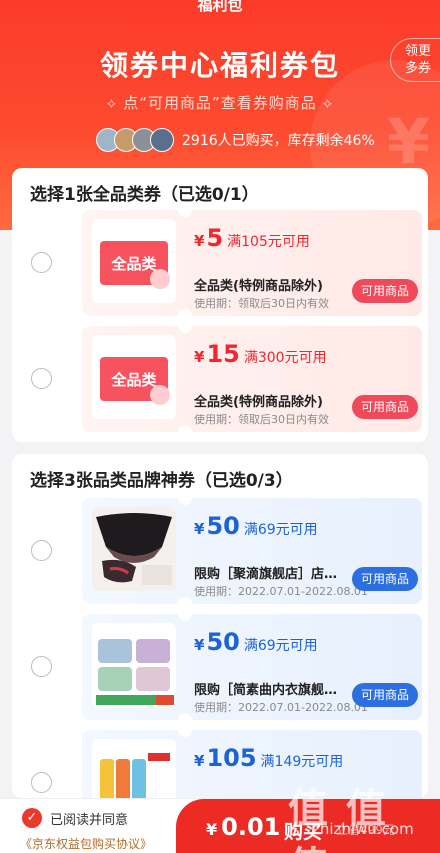  I want to click on price-value: 0.01, so click(251, 827).